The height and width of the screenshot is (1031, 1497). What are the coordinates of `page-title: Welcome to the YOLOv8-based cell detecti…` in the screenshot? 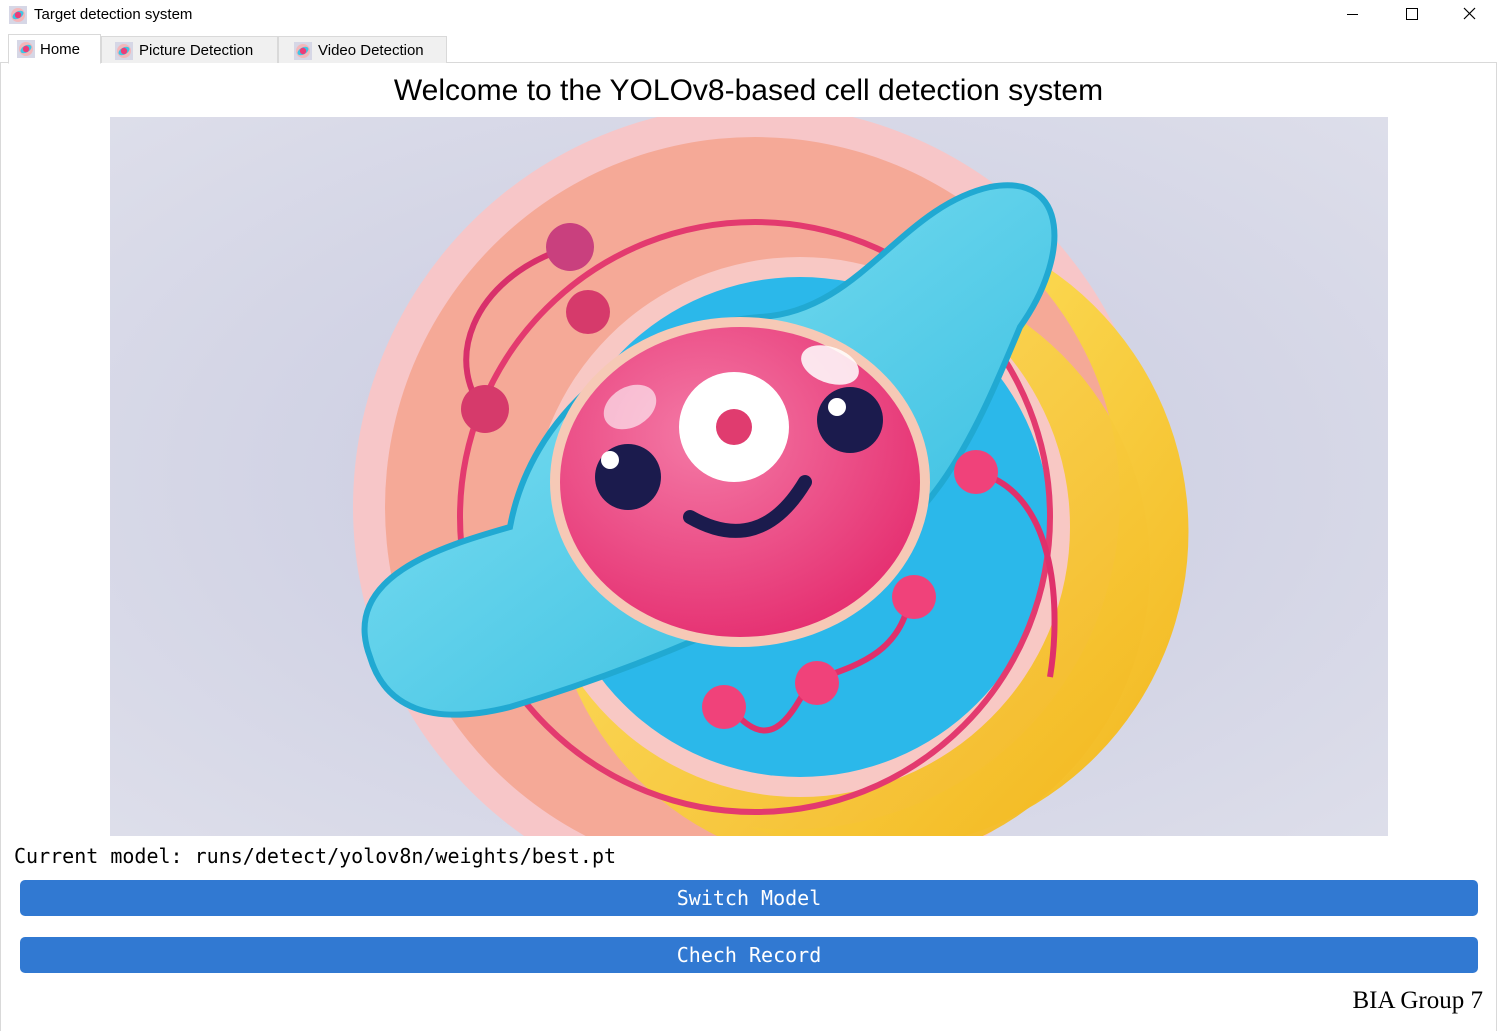 It's located at (748, 90).